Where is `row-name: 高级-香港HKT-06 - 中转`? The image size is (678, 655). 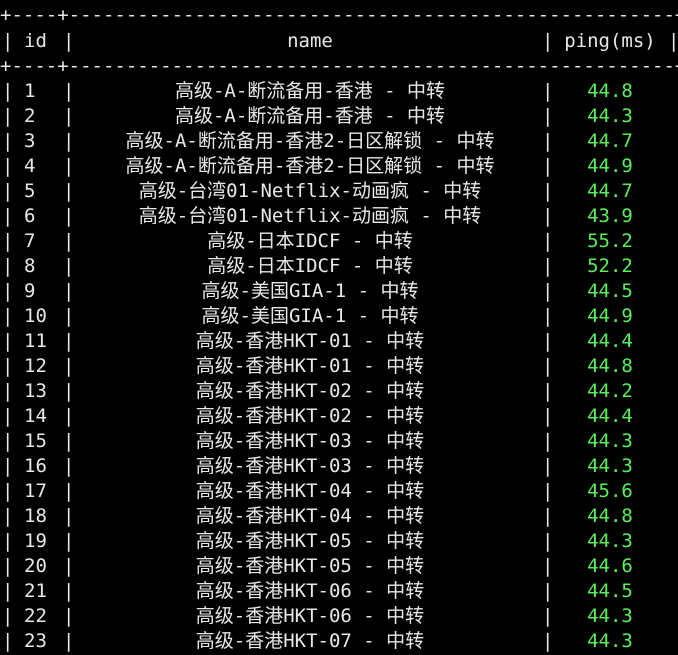
row-name: 高级-香港HKT-06 - 中转 is located at coordinates (310, 616).